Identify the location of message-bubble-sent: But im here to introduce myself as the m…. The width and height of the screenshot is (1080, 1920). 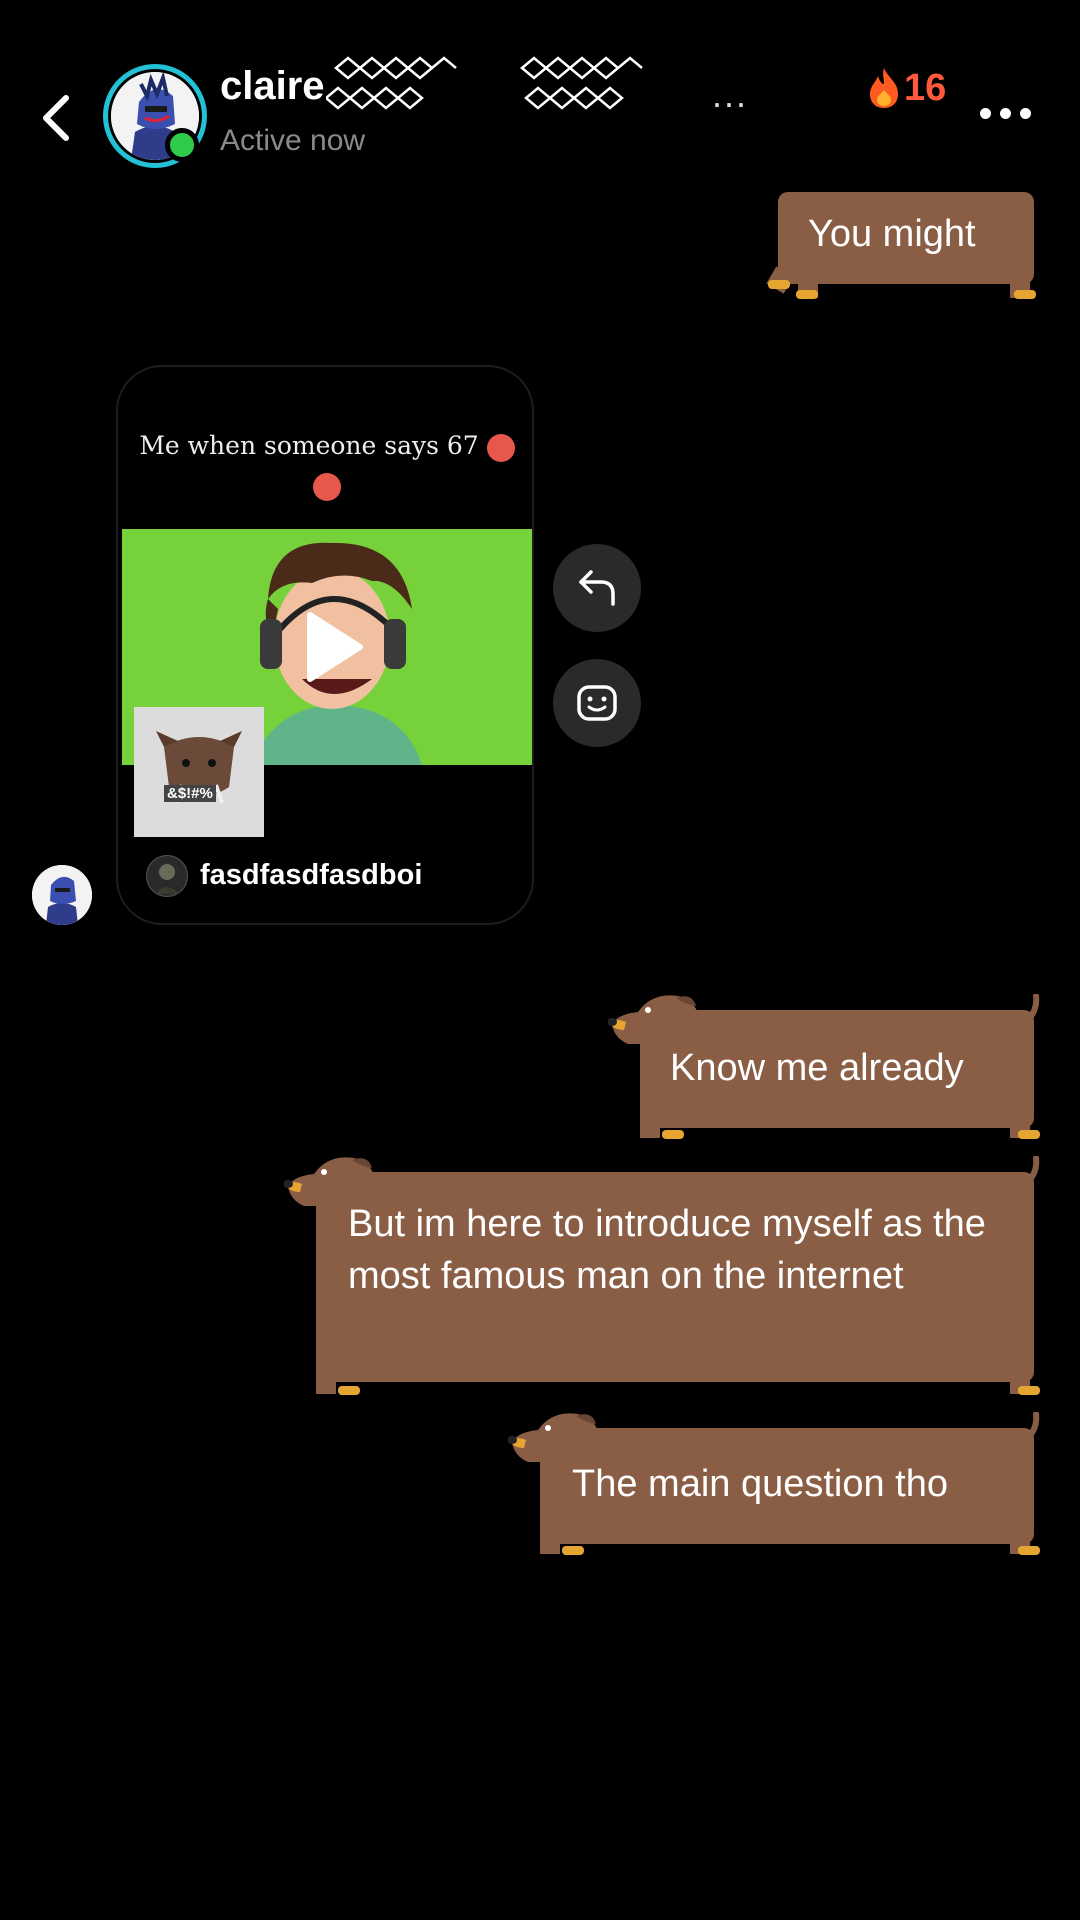
(675, 1277).